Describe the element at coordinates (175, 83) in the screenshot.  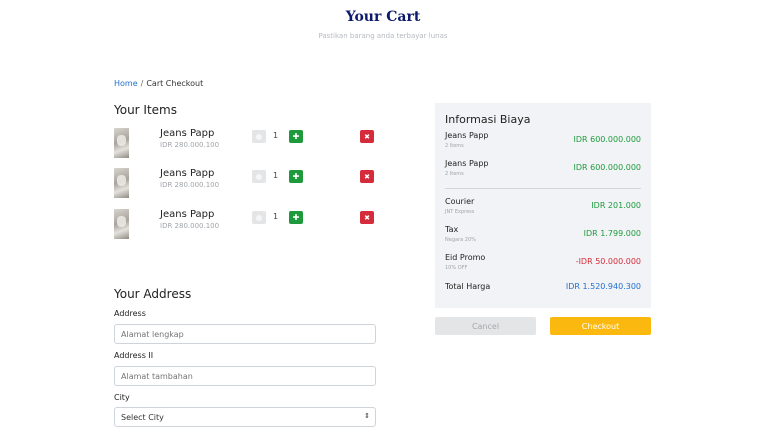
I see `breadcrumb-current: Cart Checkout` at that location.